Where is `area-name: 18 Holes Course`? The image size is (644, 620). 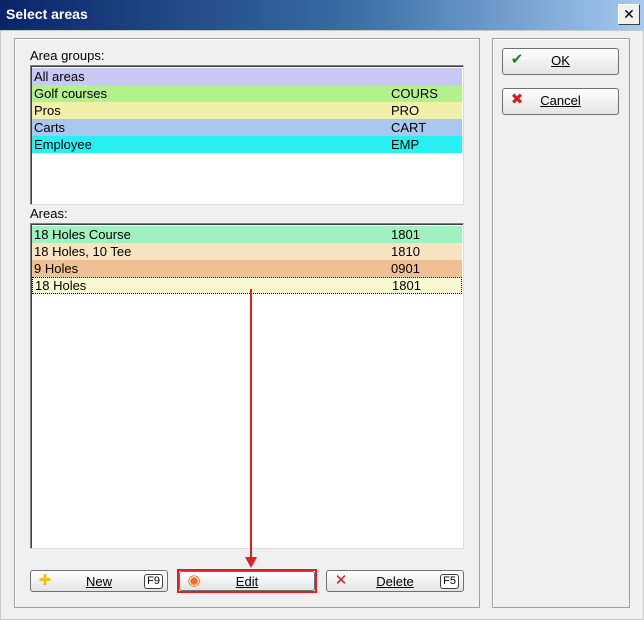
area-name: 18 Holes Course is located at coordinates (82, 234).